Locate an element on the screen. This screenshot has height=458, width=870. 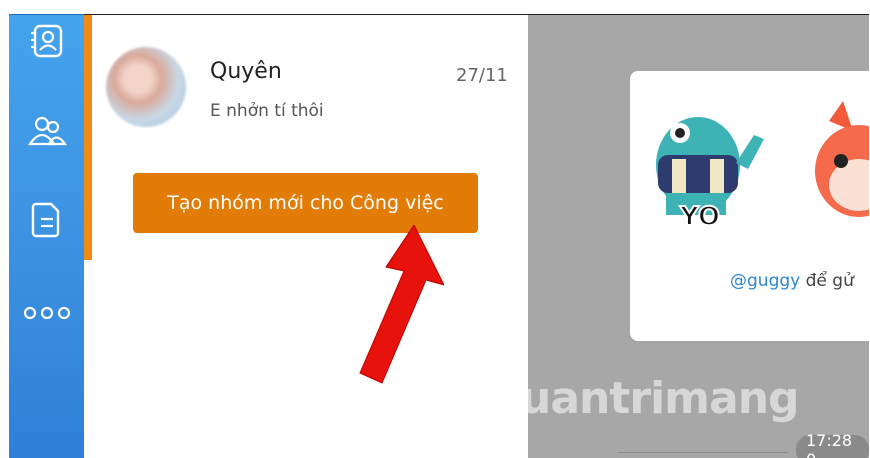
message-text: @guggy để gử is located at coordinates (792, 281).